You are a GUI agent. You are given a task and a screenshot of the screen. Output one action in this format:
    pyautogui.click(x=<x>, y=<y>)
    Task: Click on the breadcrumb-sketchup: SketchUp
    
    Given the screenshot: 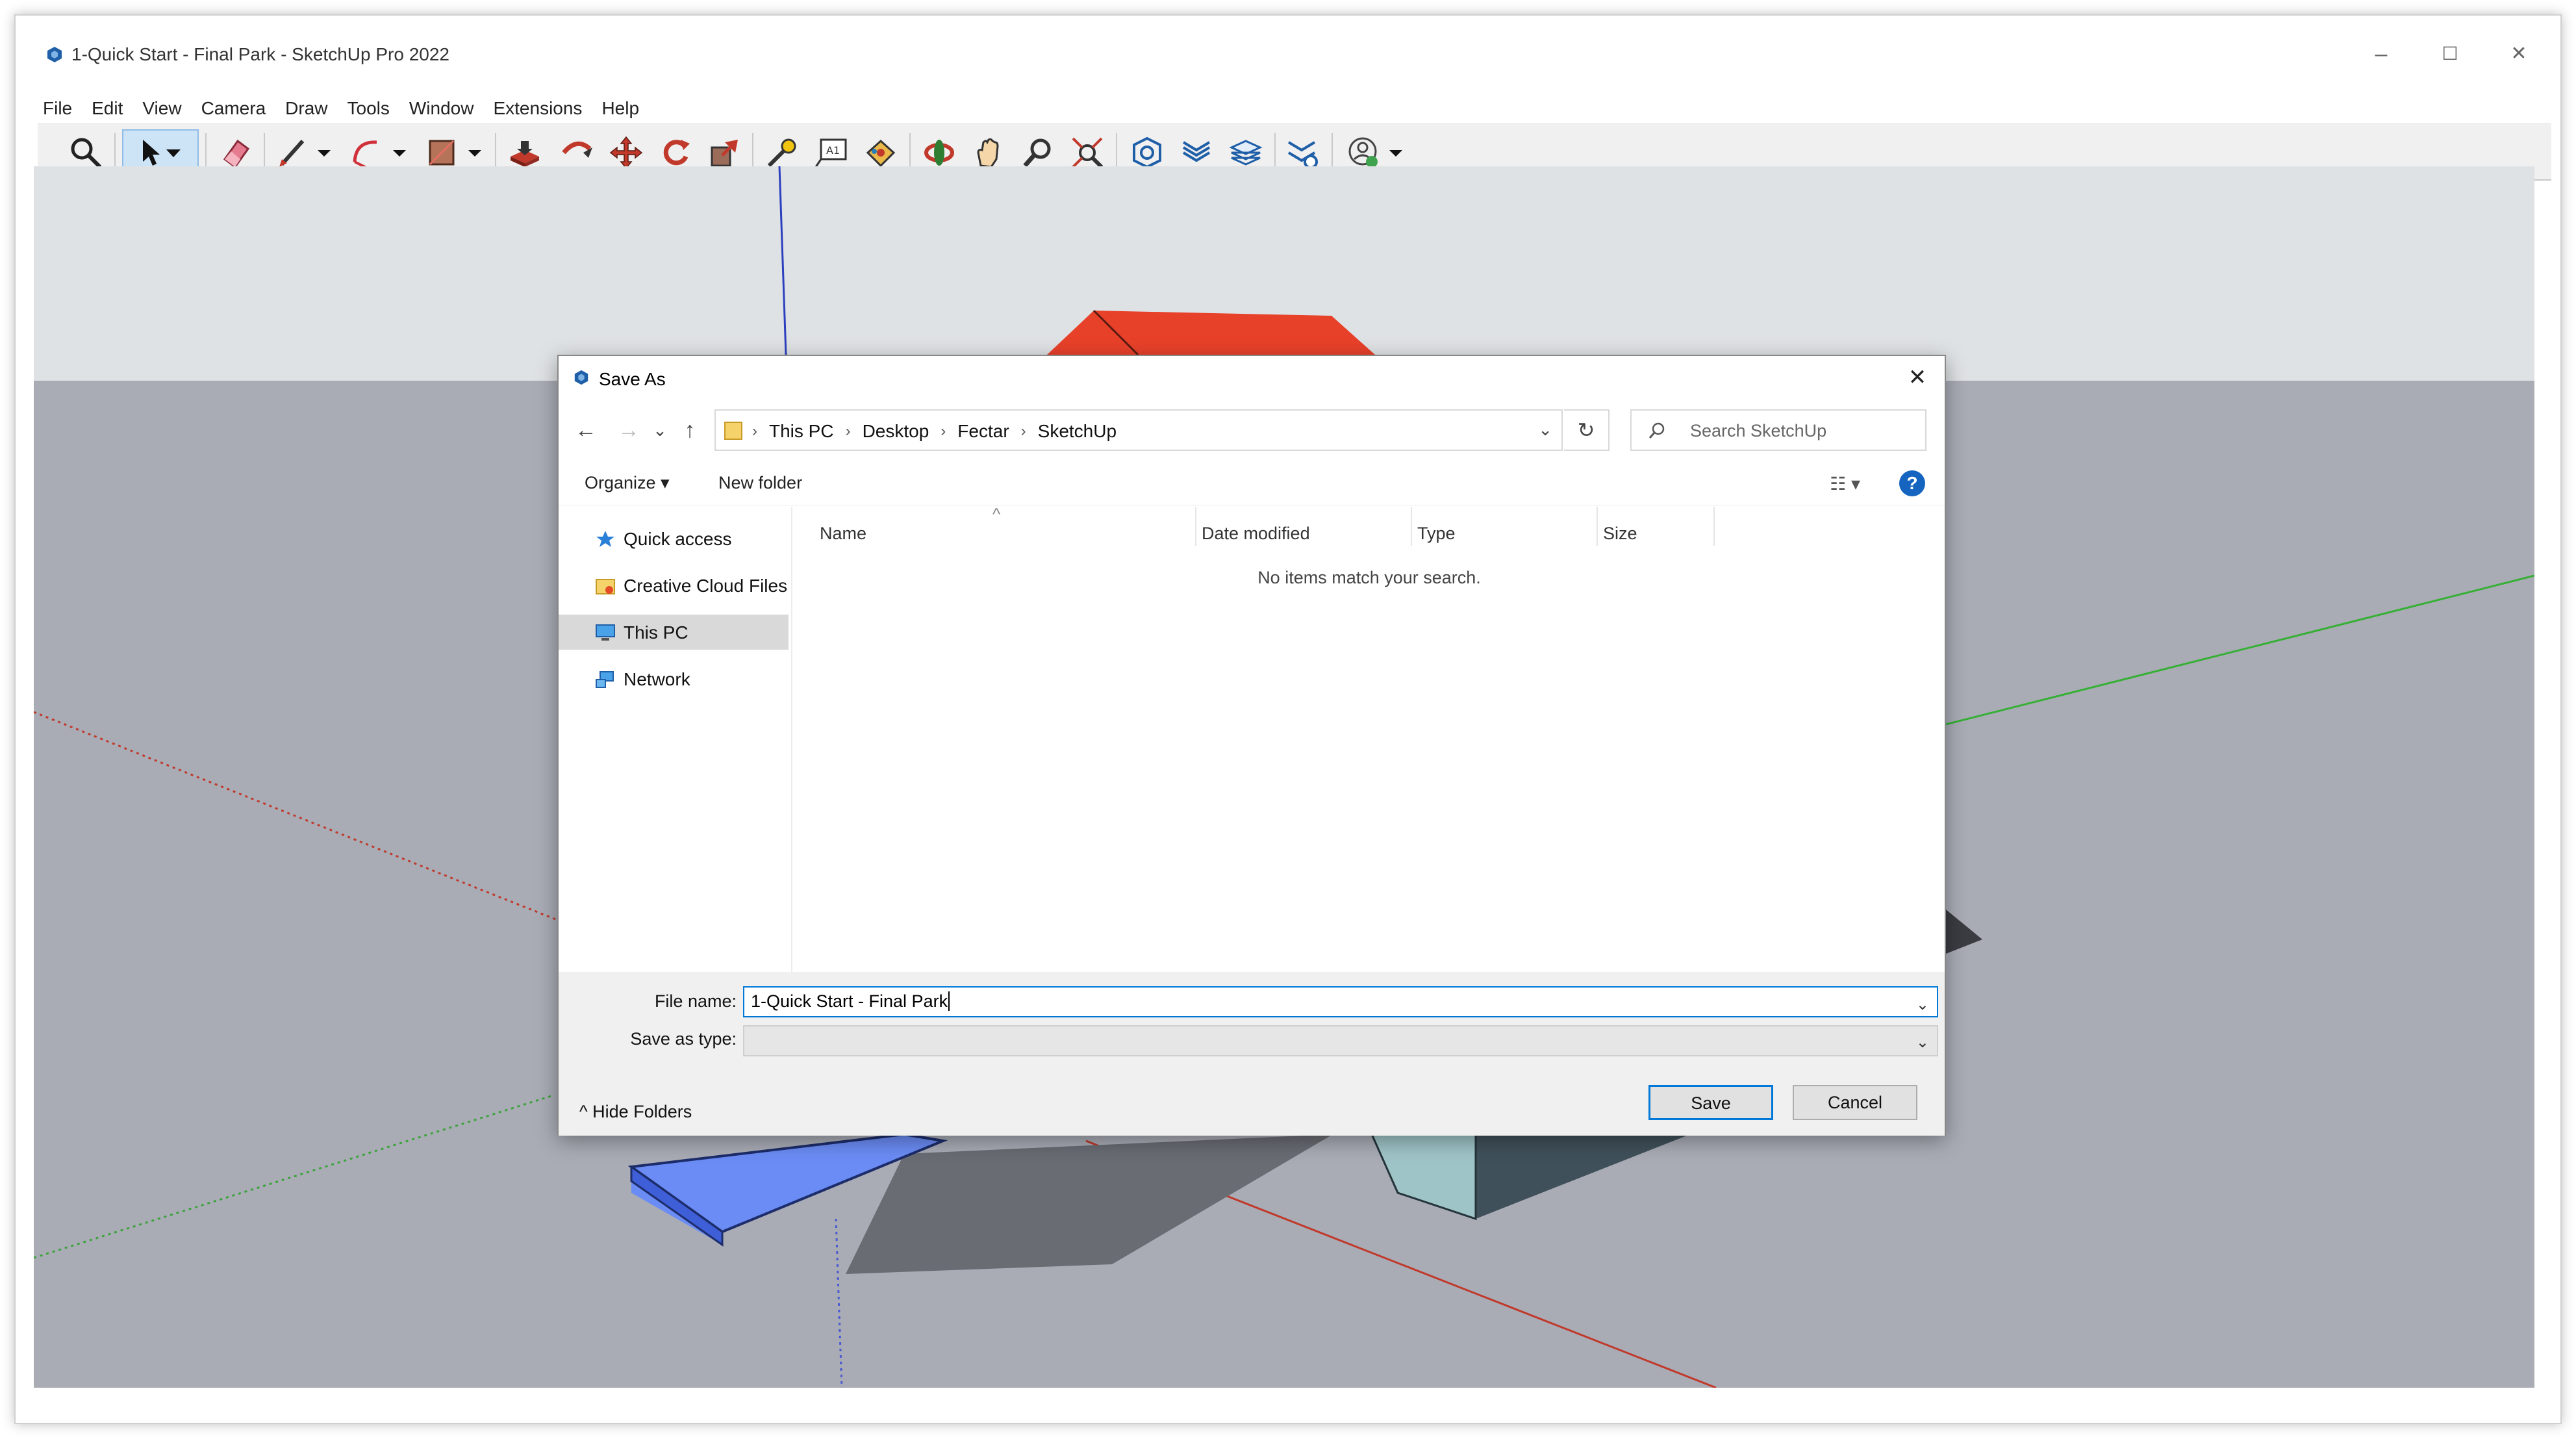 What is the action you would take?
    pyautogui.click(x=1077, y=432)
    